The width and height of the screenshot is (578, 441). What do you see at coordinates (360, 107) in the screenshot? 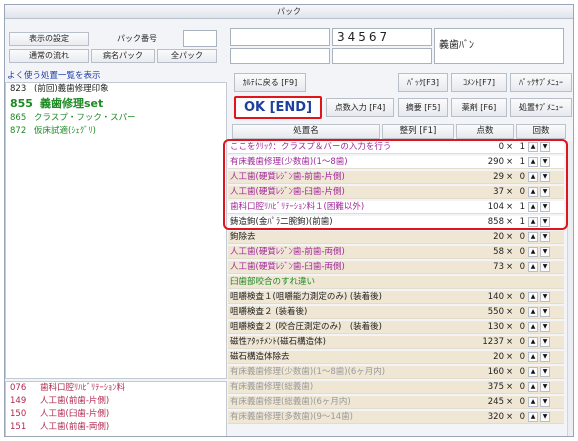
I see `points-input-button: 点数入力 [F4]` at bounding box center [360, 107].